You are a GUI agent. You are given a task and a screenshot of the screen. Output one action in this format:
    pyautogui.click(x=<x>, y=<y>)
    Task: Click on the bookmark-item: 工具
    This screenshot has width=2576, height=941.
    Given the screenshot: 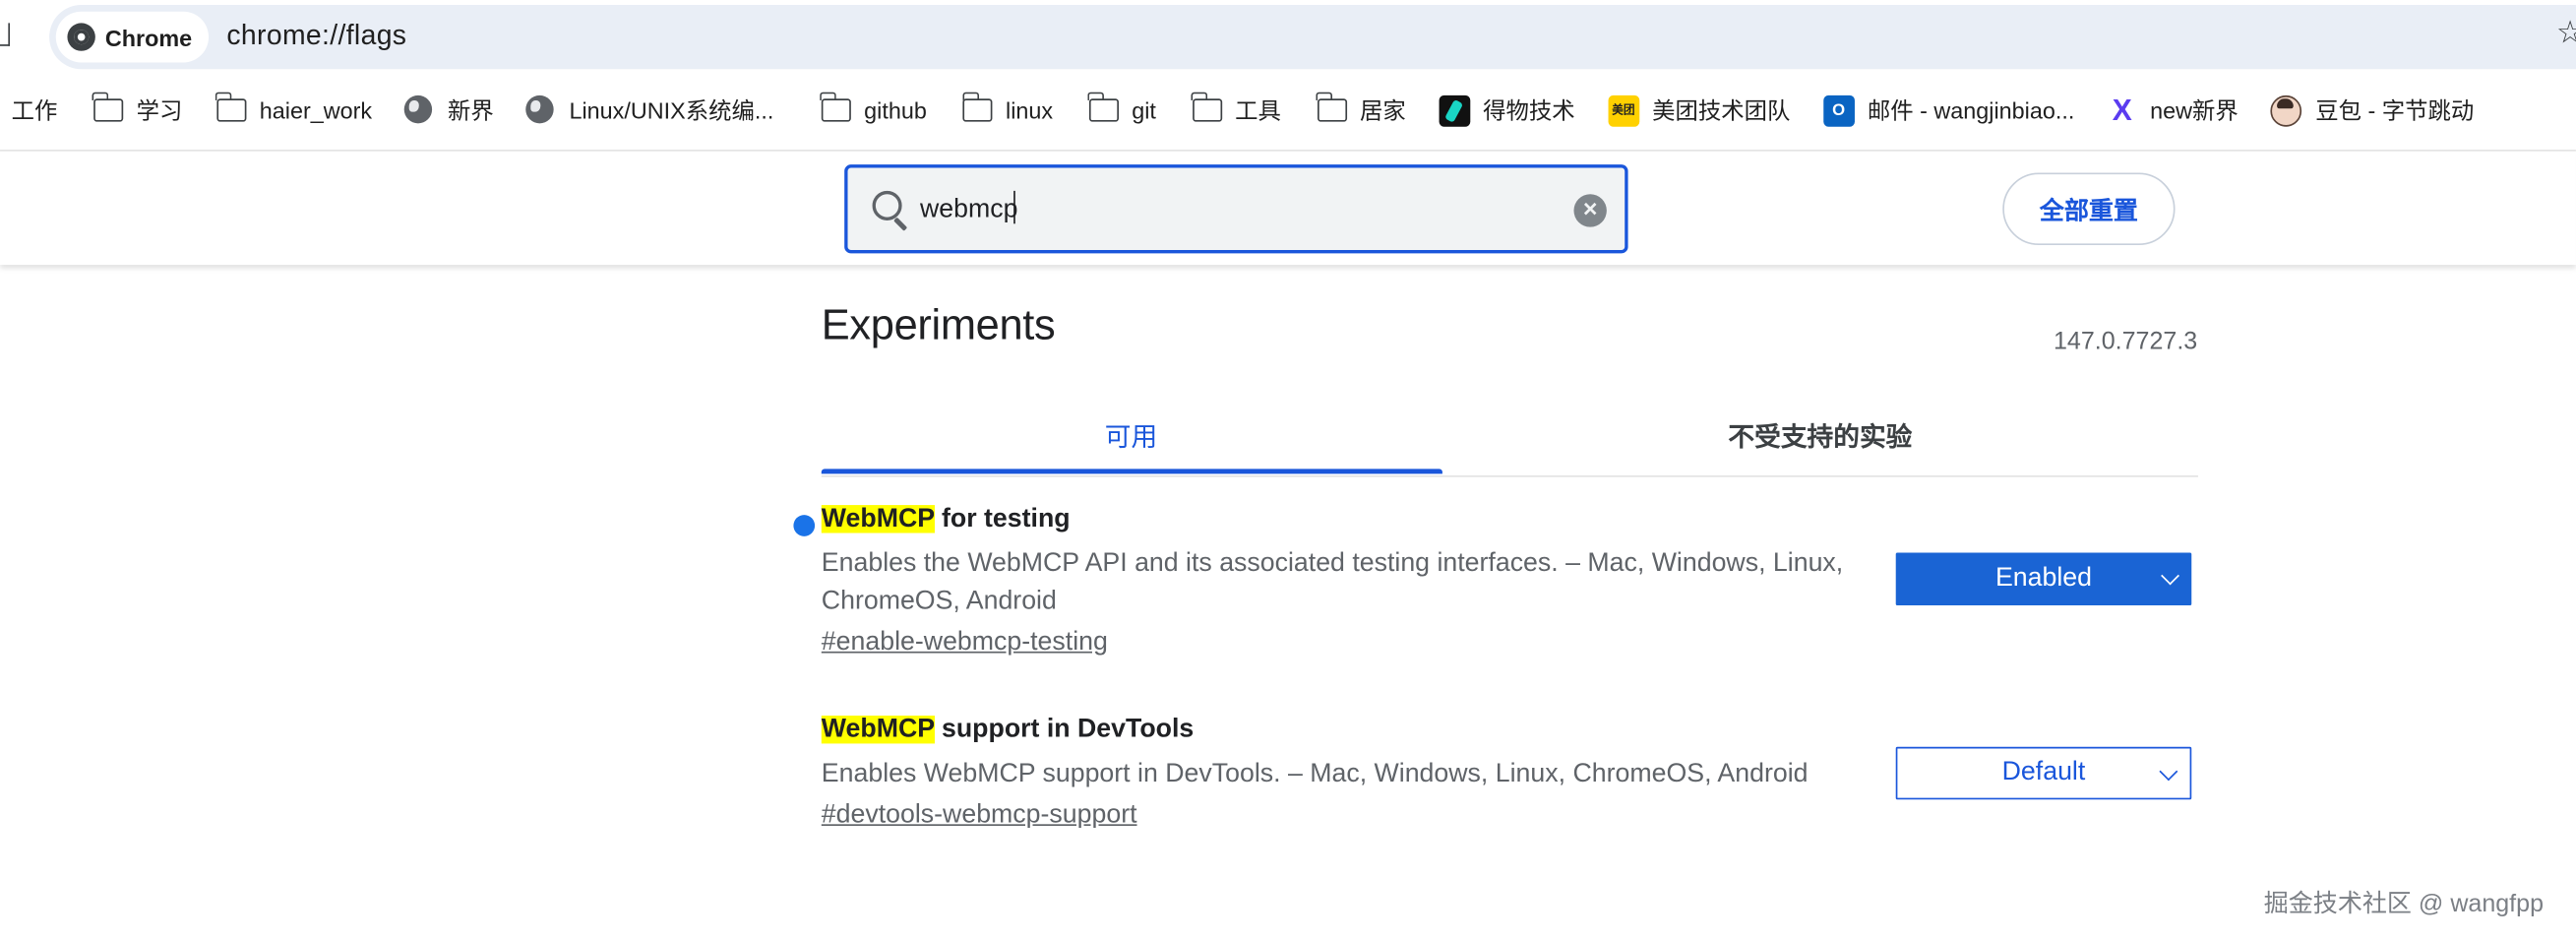 What is the action you would take?
    pyautogui.click(x=1236, y=111)
    